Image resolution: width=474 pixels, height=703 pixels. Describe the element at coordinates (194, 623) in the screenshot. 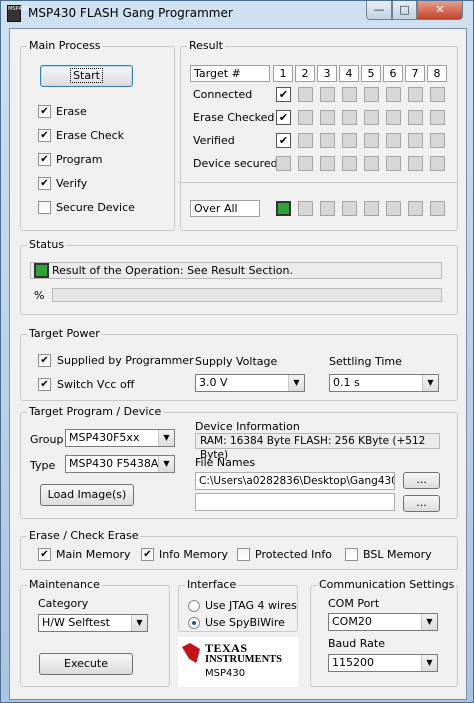

I see `spybiwire-radio` at that location.